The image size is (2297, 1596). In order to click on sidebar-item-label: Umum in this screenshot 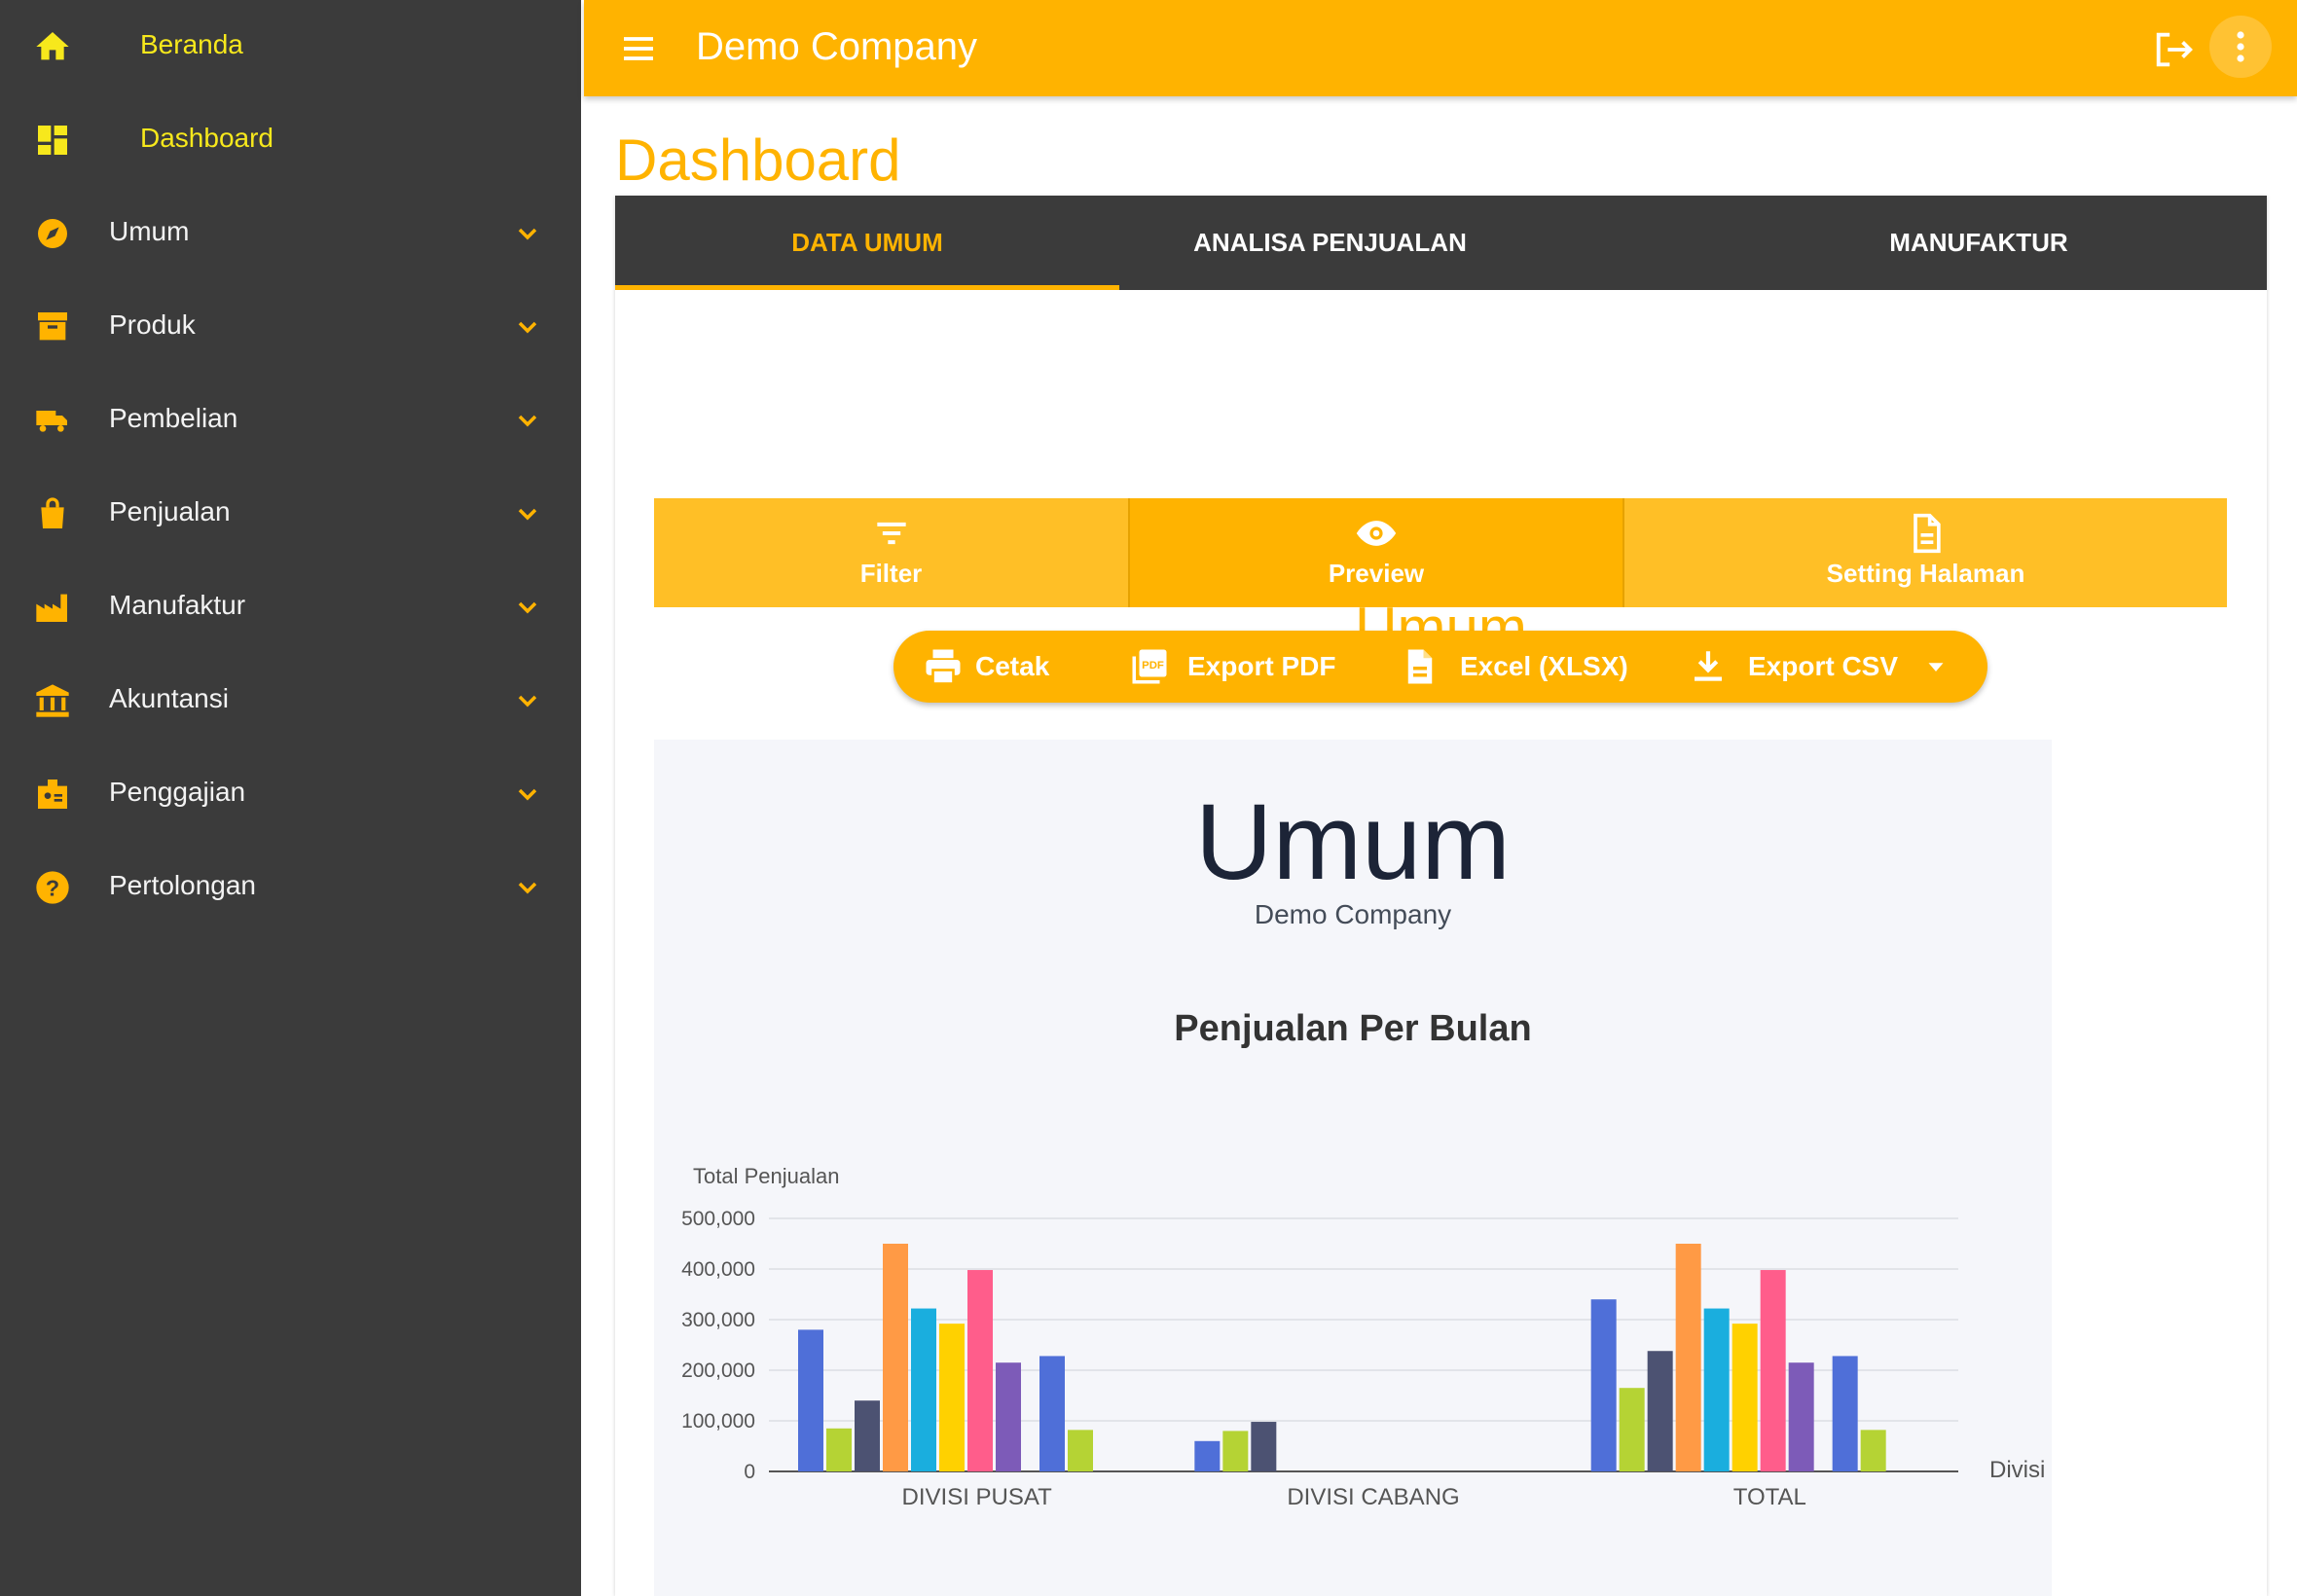, I will do `click(149, 231)`.